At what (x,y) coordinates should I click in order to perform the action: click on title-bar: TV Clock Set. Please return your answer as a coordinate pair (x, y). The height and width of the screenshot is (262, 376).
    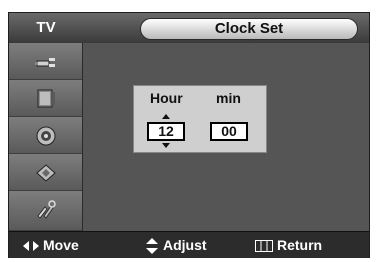
    Looking at the image, I should click on (189, 28).